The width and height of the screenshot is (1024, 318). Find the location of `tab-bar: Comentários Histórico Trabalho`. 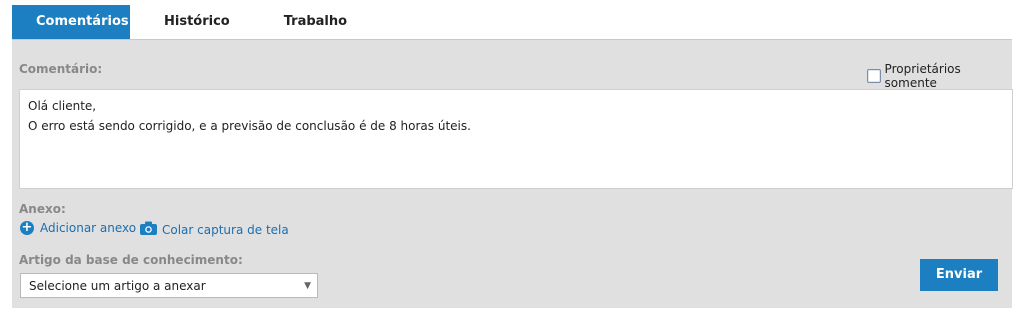

tab-bar: Comentários Histórico Trabalho is located at coordinates (191, 22).